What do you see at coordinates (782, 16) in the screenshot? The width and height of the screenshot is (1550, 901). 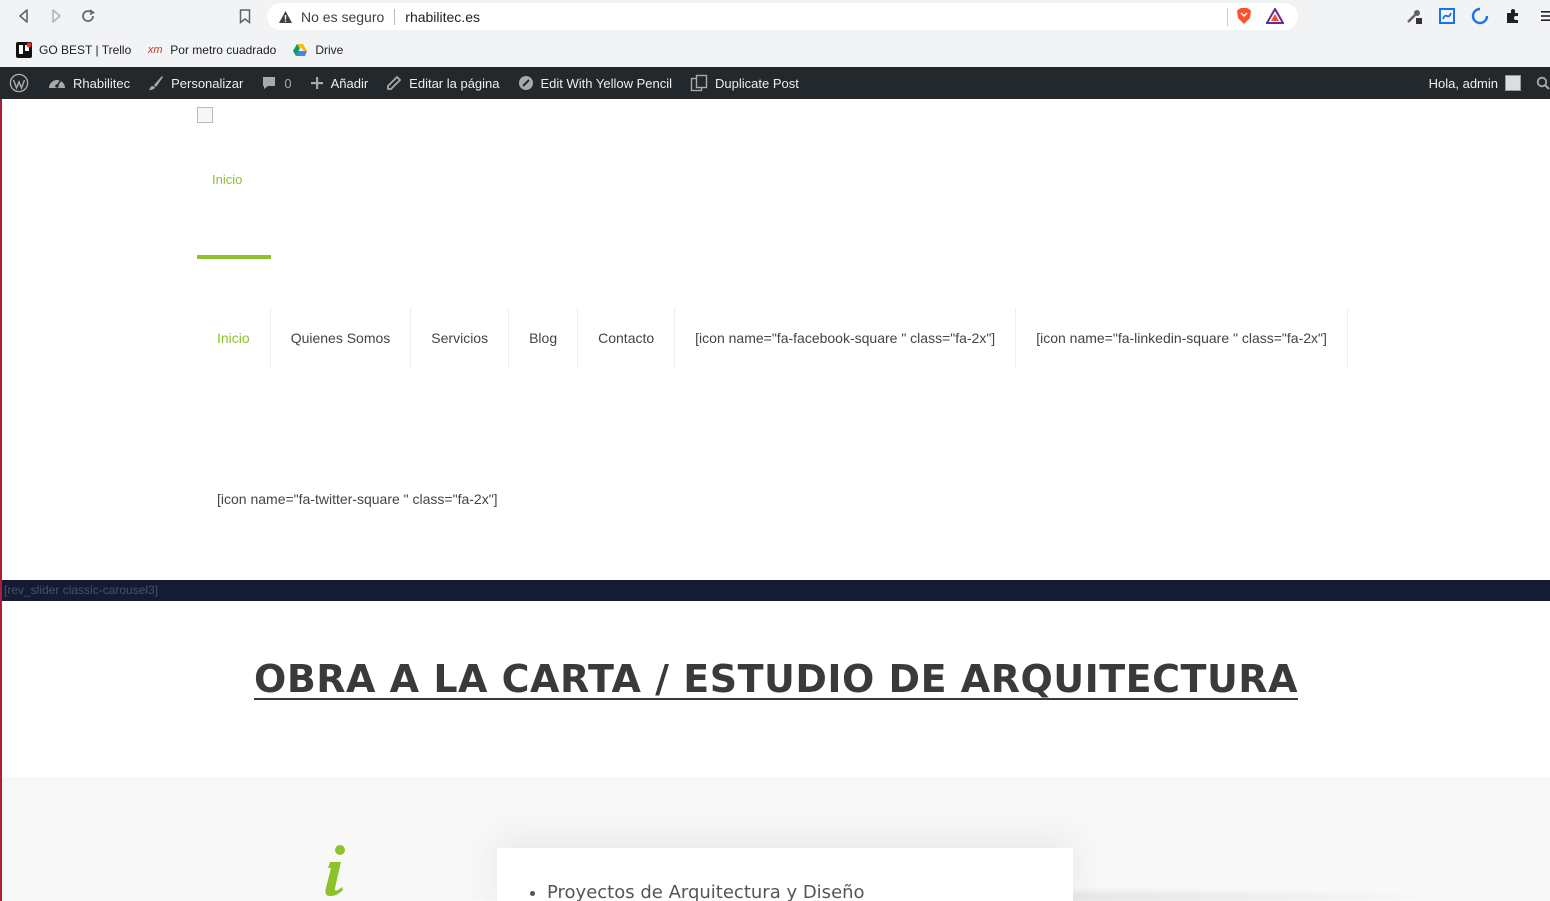 I see `address-bar: No es seguro rhabilitec.es` at bounding box center [782, 16].